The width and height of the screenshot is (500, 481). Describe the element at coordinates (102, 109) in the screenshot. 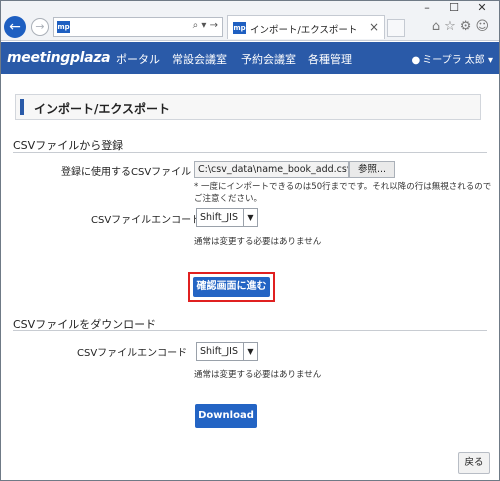

I see `page-title: インポート/エクスポート` at that location.